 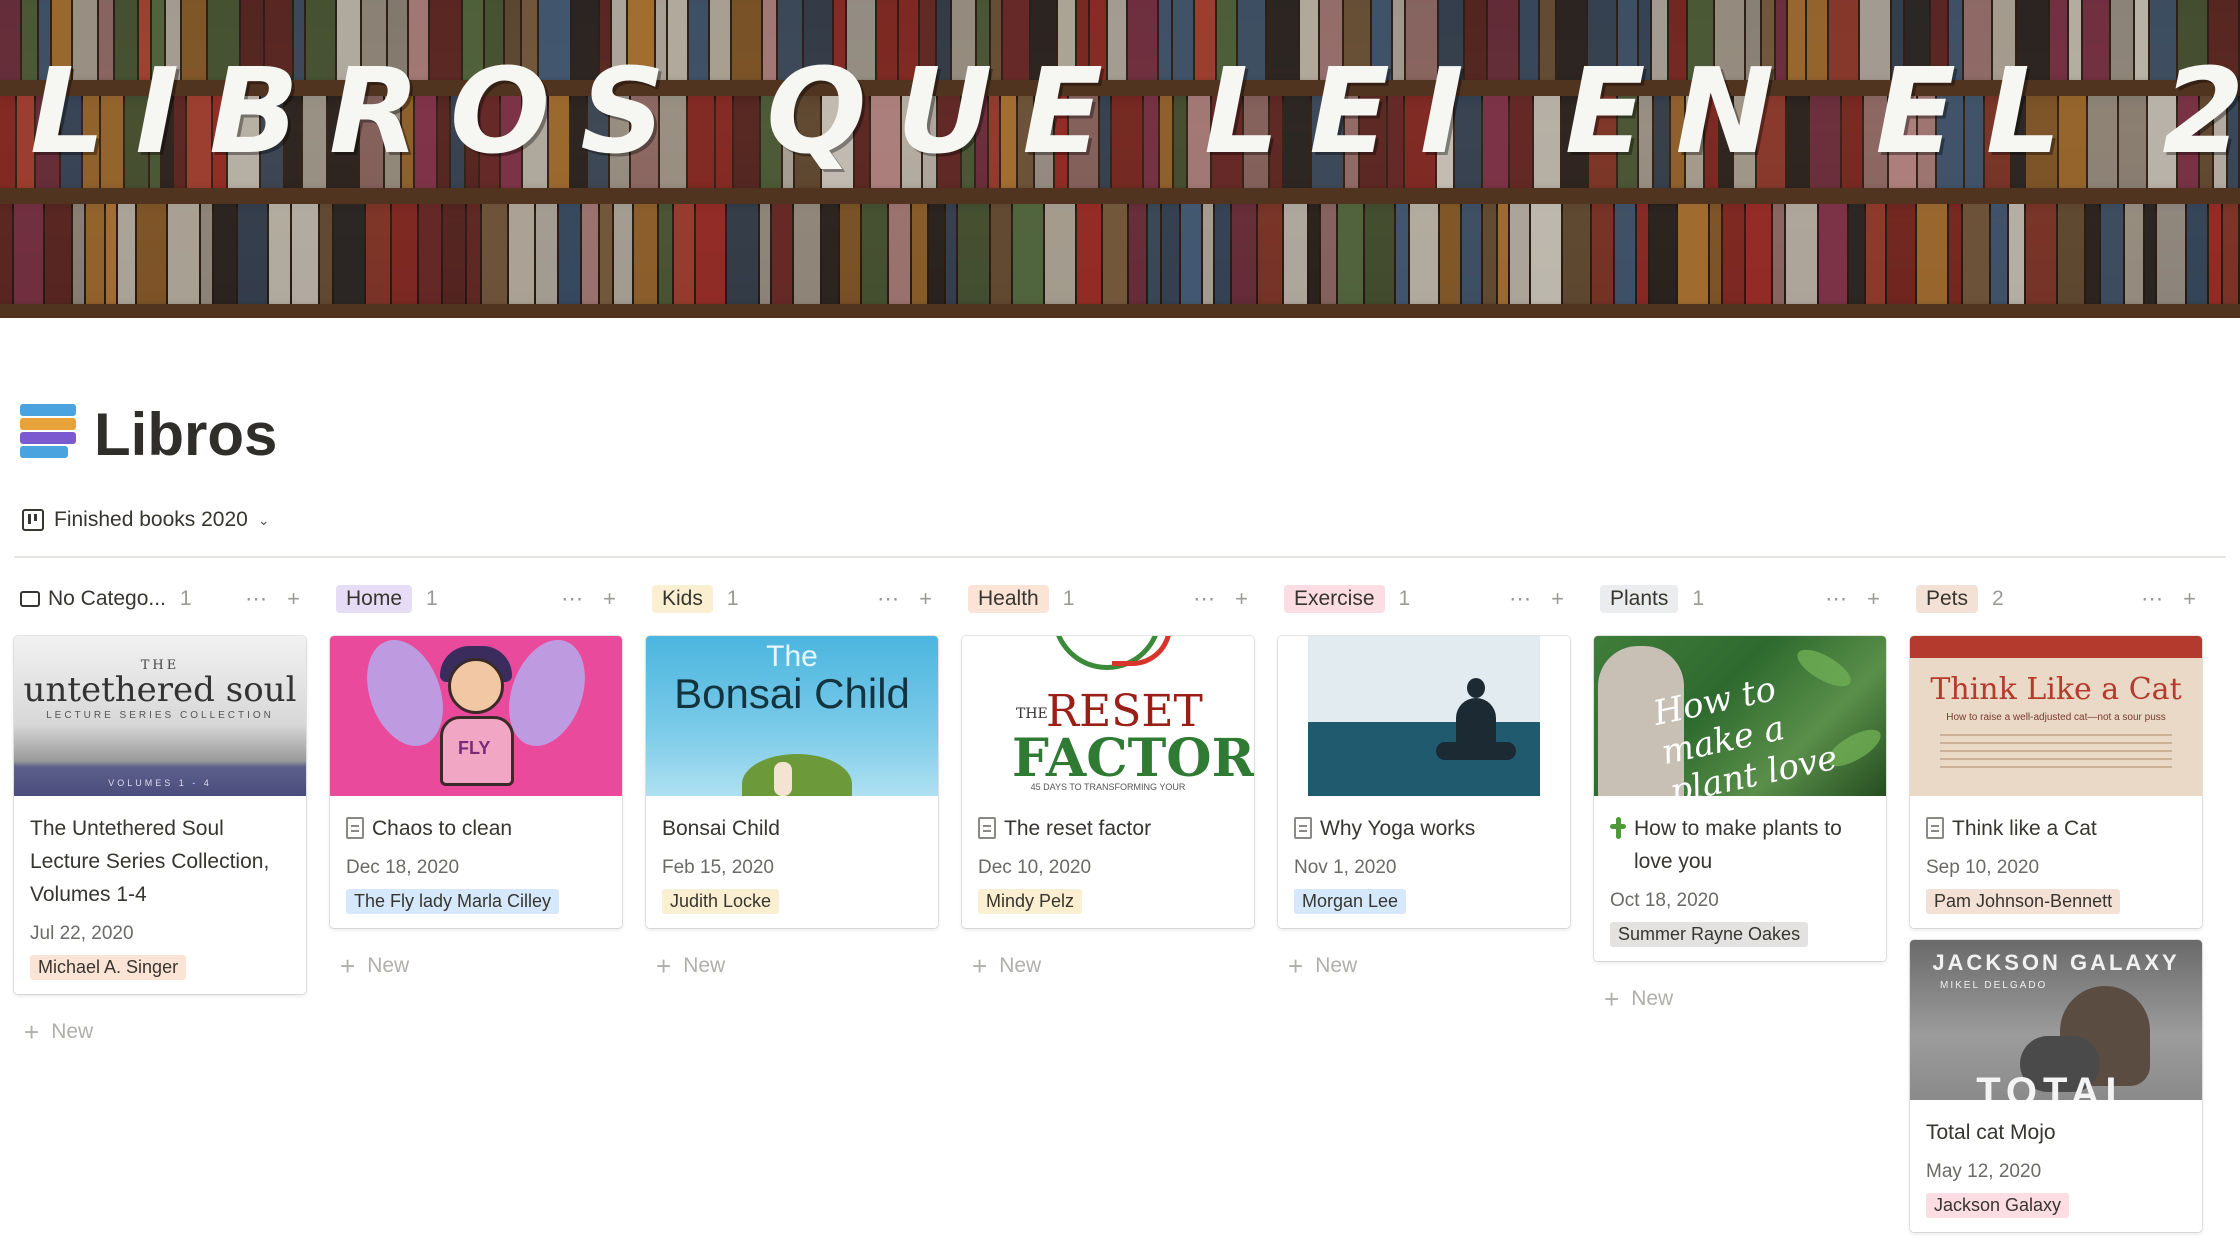 What do you see at coordinates (2056, 689) in the screenshot?
I see `cover-text: Think Like a Cat` at bounding box center [2056, 689].